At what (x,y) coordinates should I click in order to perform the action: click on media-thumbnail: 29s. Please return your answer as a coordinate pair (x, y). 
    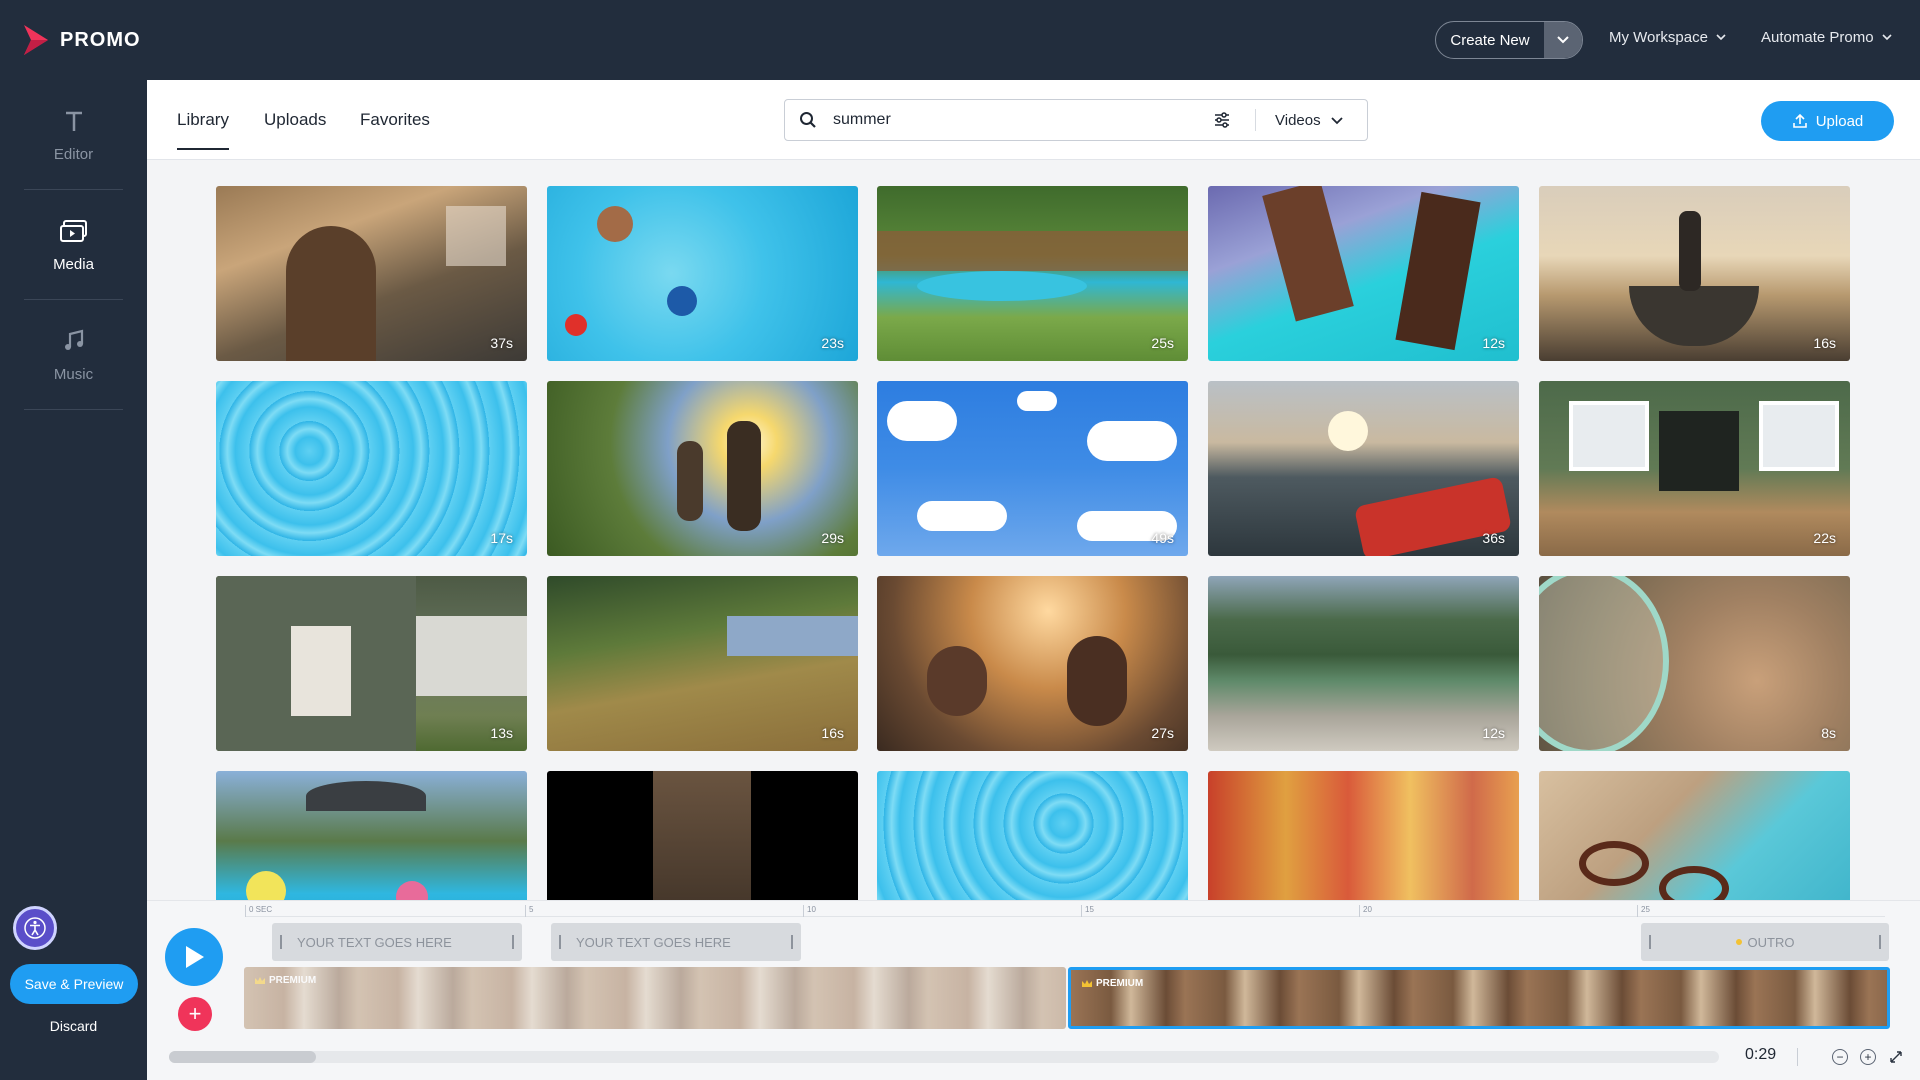
    Looking at the image, I should click on (702, 468).